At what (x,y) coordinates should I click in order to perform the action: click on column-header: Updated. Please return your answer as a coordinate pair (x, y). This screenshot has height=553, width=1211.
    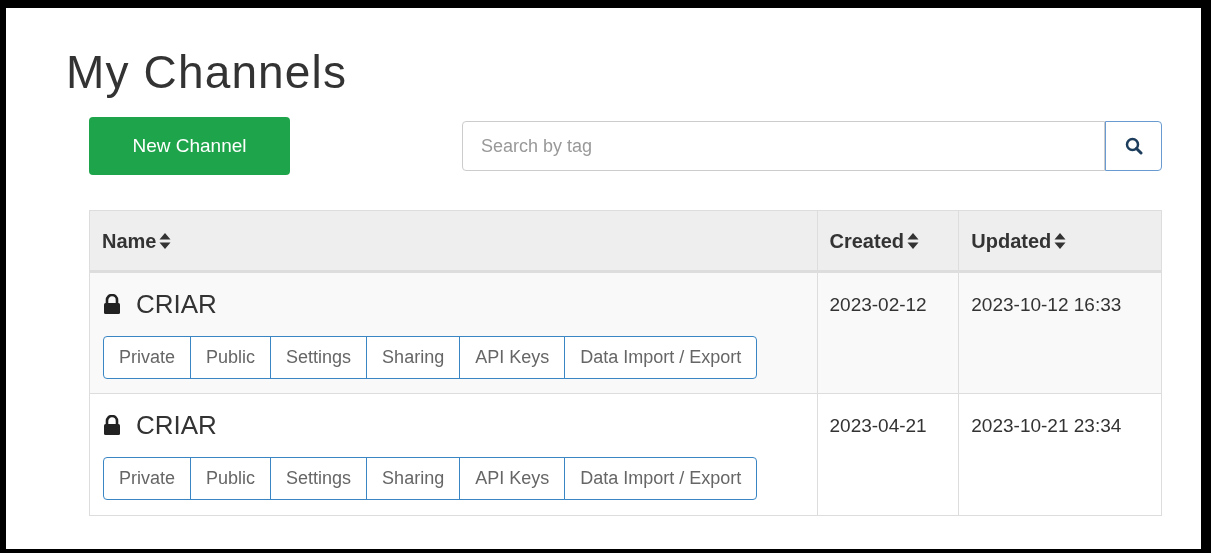
    Looking at the image, I should click on (1011, 240).